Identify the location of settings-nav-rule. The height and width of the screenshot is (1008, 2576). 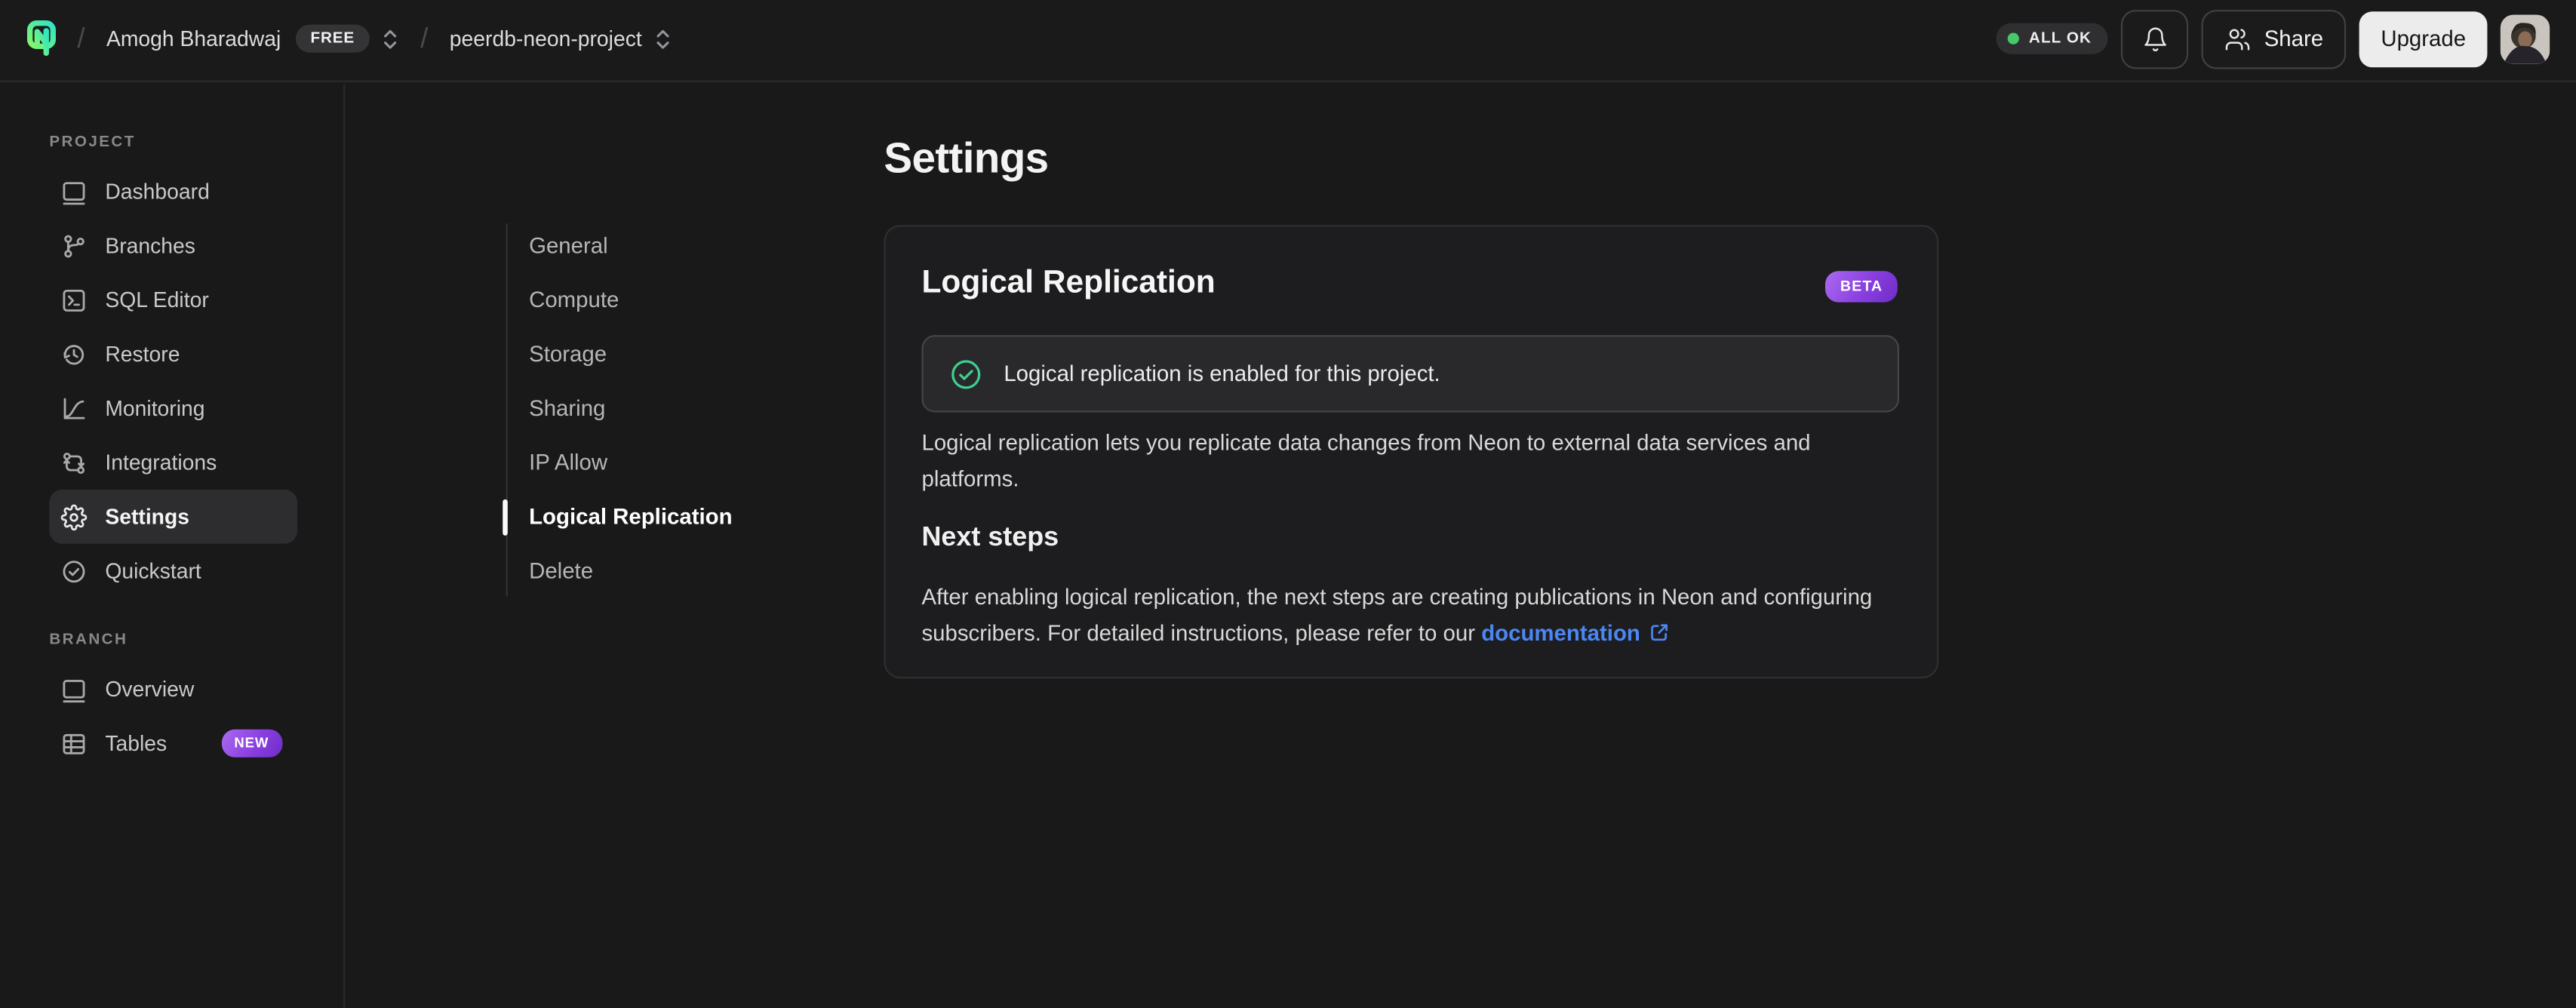
(507, 410).